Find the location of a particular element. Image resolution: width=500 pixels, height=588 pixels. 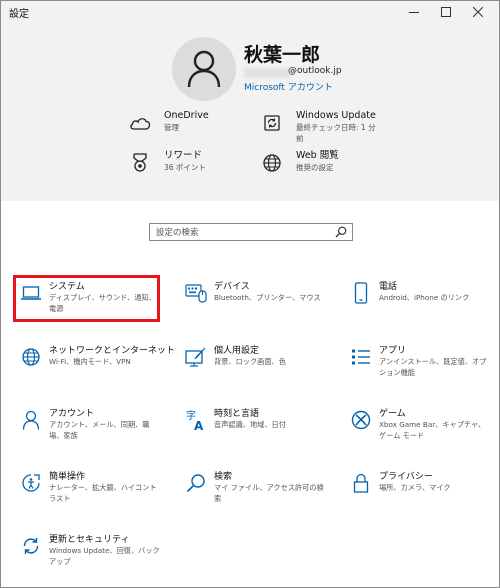

maximize-icon is located at coordinates (446, 12).